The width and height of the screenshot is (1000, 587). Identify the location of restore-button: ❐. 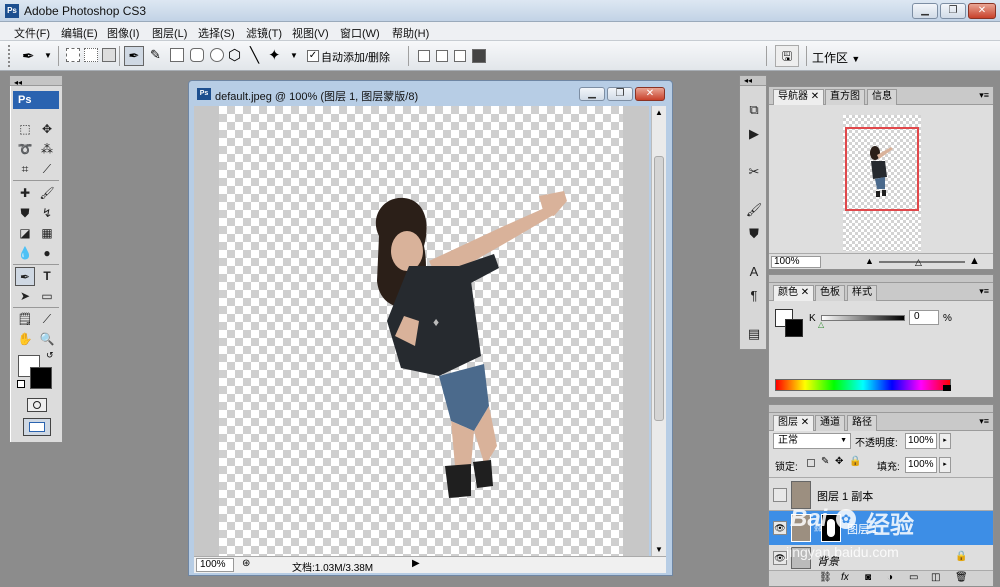
(953, 11).